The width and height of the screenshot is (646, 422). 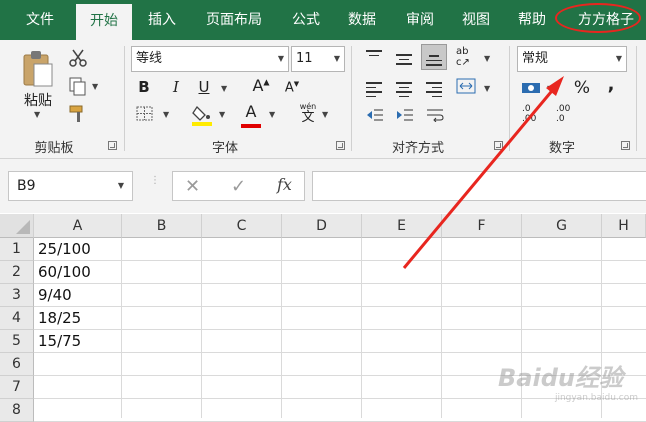 I want to click on watermark: Baidu经验 jingyan.baidu.com, so click(x=571, y=387).